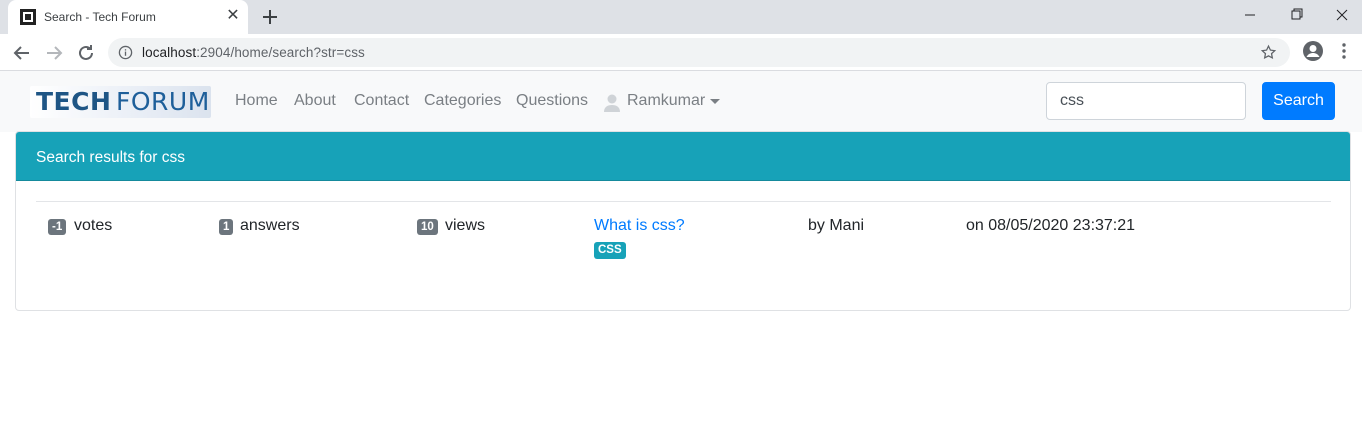  What do you see at coordinates (1051, 225) in the screenshot?
I see `question-date: on 08/05/2020 23:37:21` at bounding box center [1051, 225].